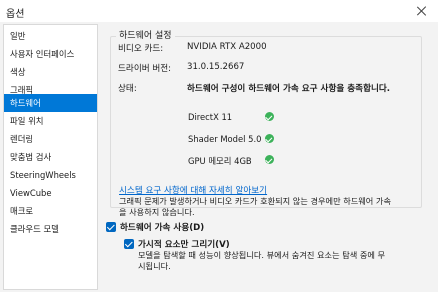  What do you see at coordinates (210, 117) in the screenshot?
I see `check-directx: DirectX 11` at bounding box center [210, 117].